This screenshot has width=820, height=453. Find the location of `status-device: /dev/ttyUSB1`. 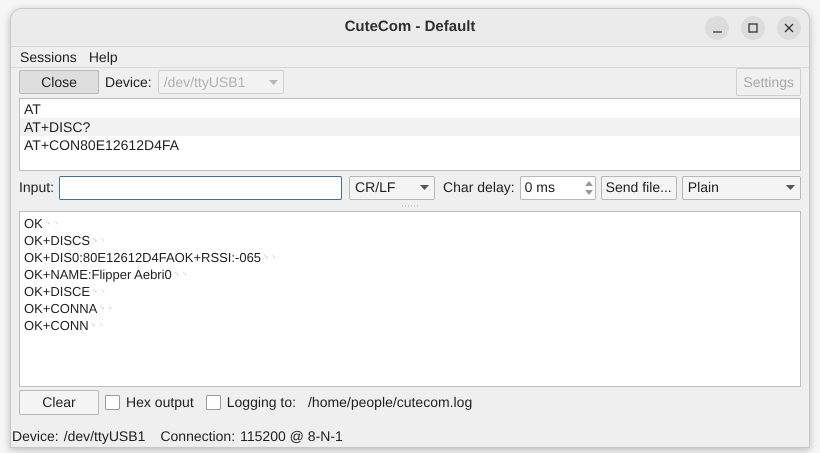

status-device: /dev/ttyUSB1 is located at coordinates (105, 436).